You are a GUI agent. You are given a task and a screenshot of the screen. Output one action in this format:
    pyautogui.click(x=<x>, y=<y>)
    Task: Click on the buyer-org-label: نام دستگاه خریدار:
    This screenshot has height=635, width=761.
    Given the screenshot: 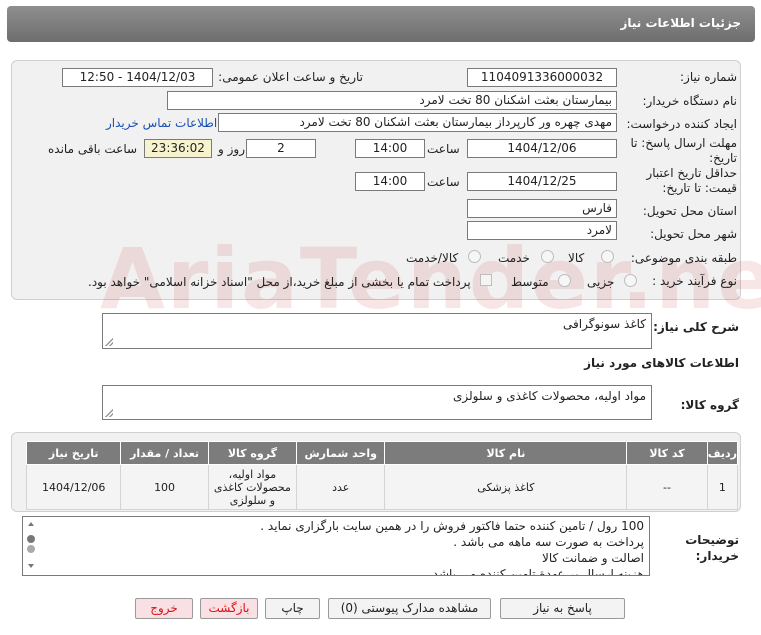 What is the action you would take?
    pyautogui.click(x=690, y=101)
    